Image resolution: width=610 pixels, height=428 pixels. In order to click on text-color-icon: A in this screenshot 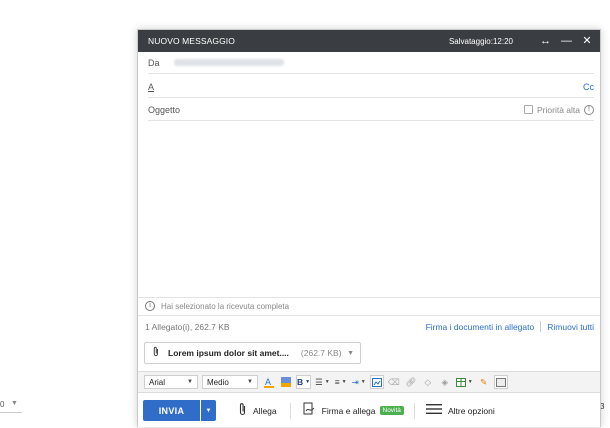, I will do `click(269, 382)`.